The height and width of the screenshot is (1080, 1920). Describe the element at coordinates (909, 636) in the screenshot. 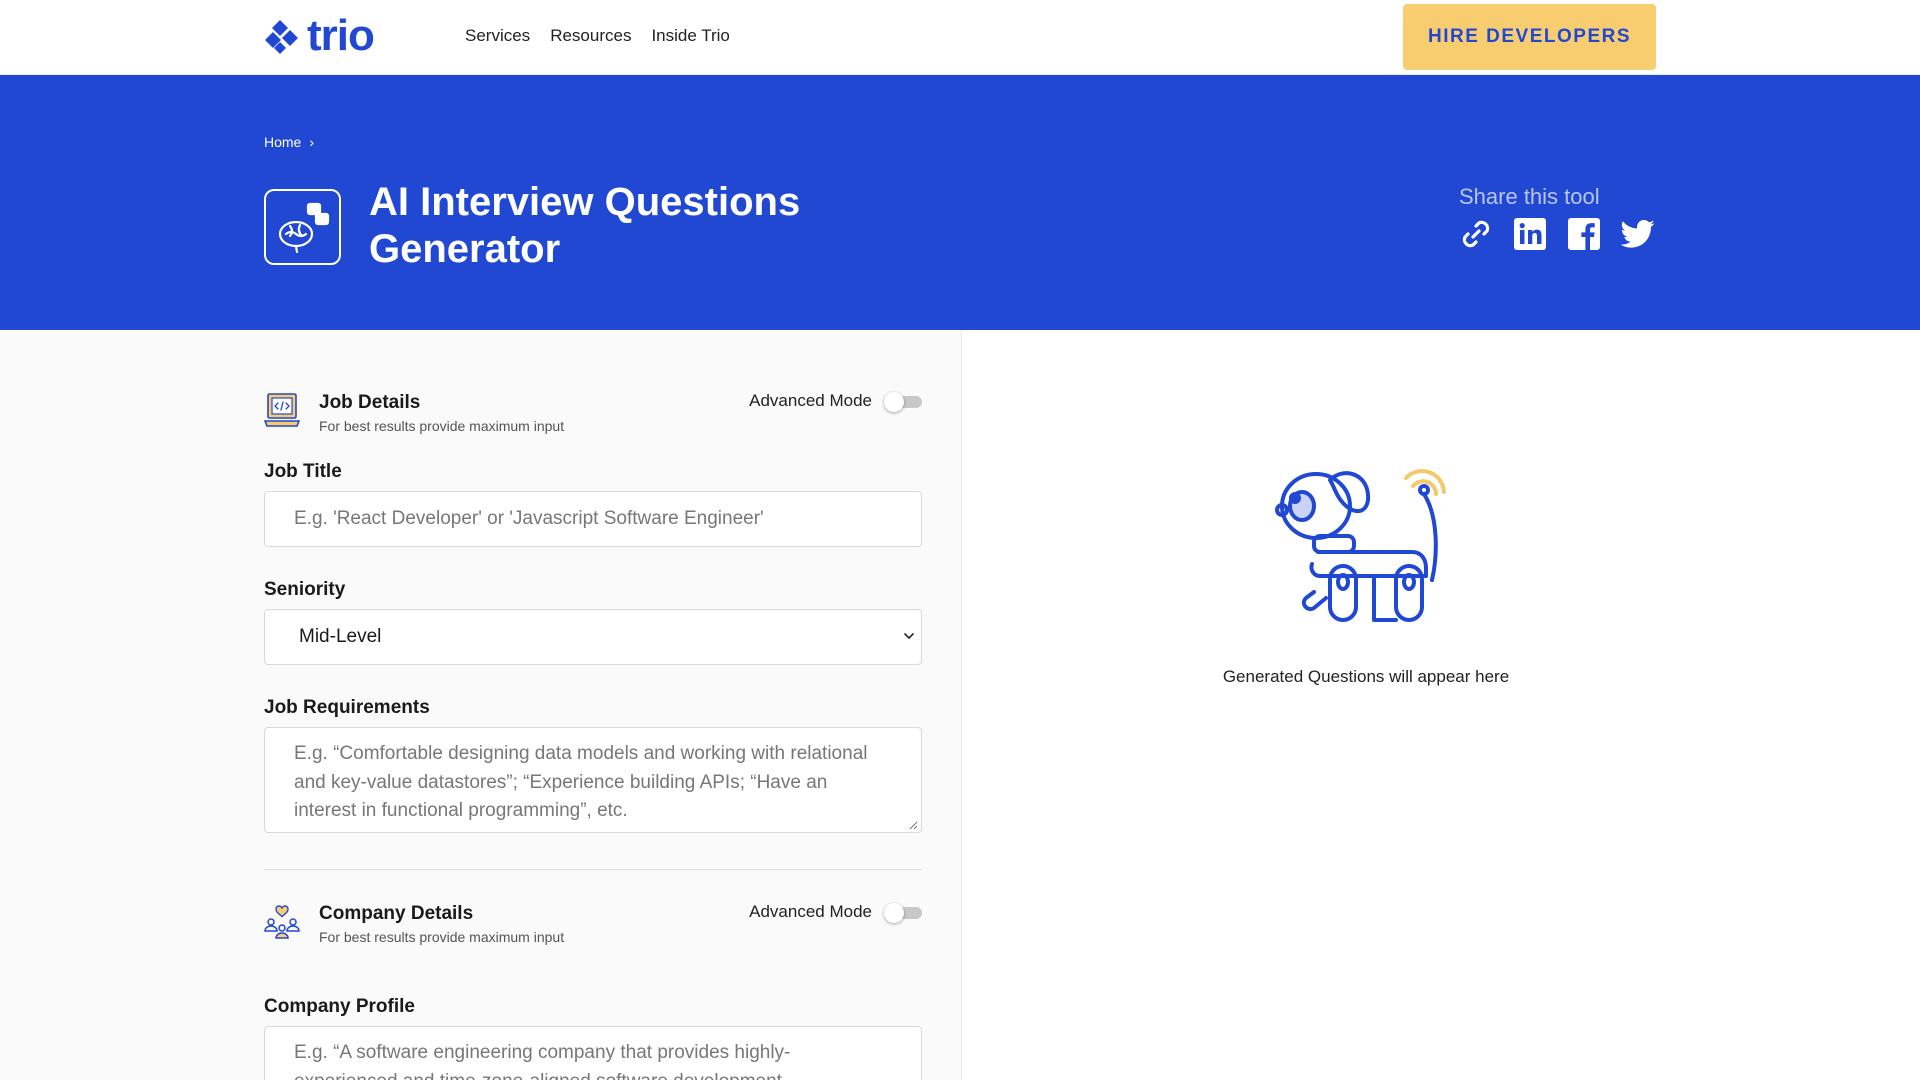

I see `chevron-down-icon` at that location.